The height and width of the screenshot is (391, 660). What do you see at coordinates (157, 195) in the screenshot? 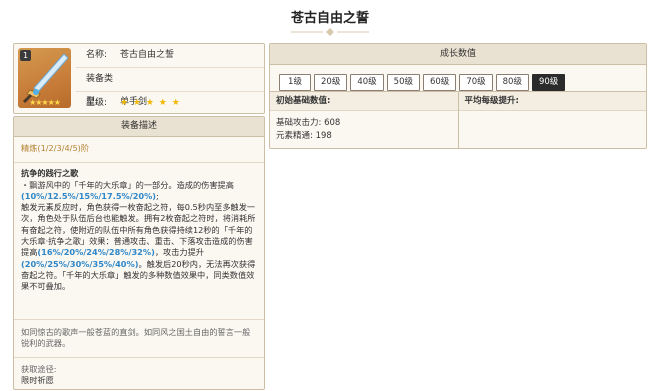
I see `passive-text-end: ;` at bounding box center [157, 195].